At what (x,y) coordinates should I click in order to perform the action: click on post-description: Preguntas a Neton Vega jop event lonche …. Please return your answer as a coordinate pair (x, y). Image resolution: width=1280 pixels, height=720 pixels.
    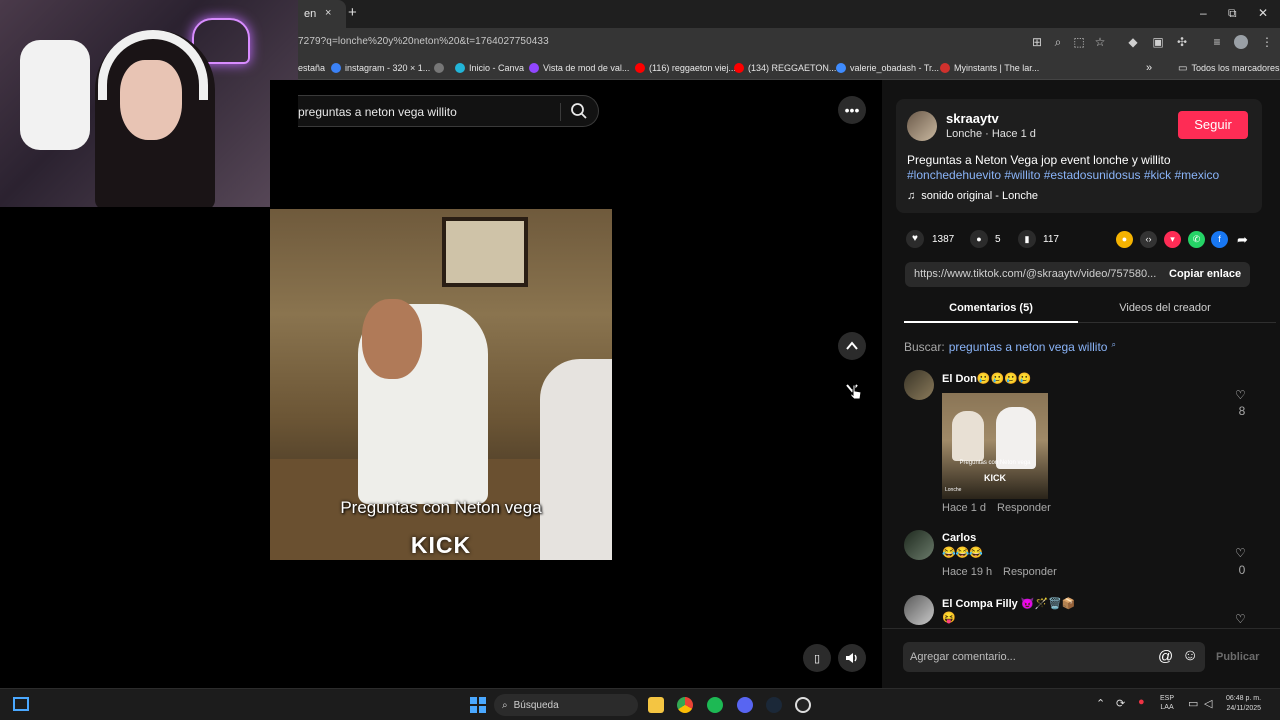
    Looking at the image, I should click on (1039, 160).